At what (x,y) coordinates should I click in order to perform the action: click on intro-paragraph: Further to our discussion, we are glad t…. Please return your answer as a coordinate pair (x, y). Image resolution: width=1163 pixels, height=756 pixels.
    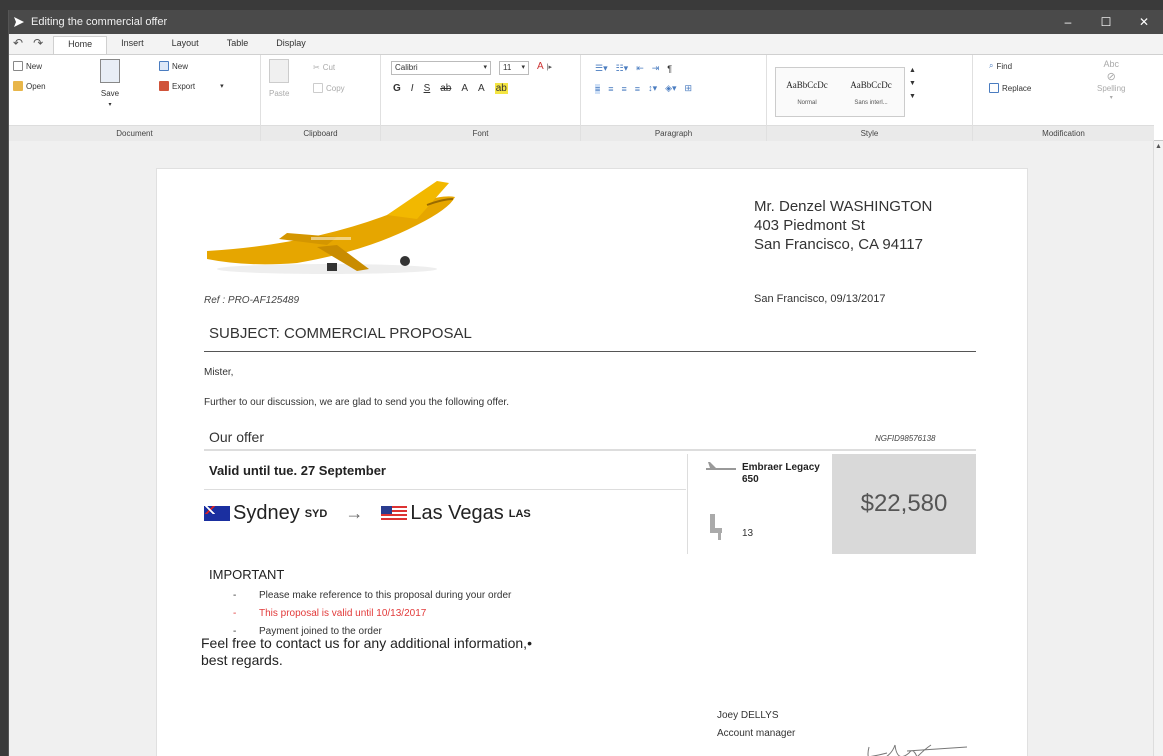
    Looking at the image, I should click on (356, 402).